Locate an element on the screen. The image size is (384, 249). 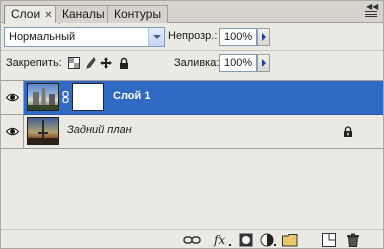
layer-name: Слой 1 is located at coordinates (131, 96).